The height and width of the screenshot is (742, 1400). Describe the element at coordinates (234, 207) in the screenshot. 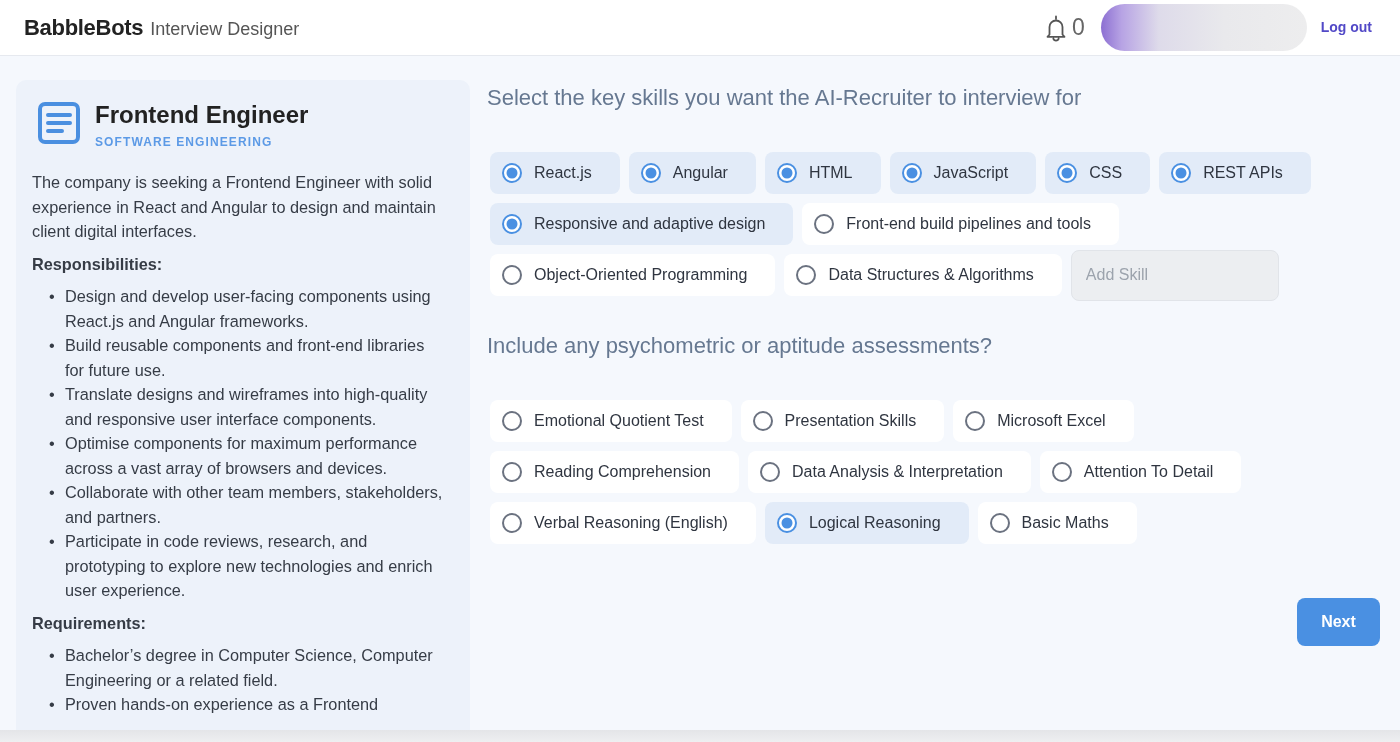

I see `job-summary: The company is seeking a Frontend Engineer with solid experience in React and Angular to design and maintain client digital interfaces.` at that location.